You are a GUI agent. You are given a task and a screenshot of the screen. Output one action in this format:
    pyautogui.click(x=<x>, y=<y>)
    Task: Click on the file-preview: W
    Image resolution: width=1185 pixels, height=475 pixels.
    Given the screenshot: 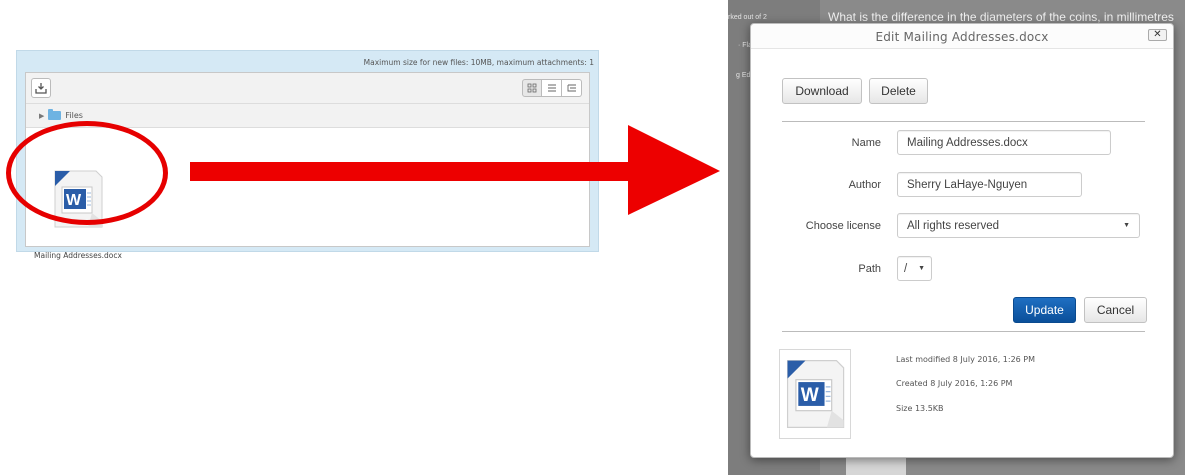 What is the action you would take?
    pyautogui.click(x=815, y=394)
    